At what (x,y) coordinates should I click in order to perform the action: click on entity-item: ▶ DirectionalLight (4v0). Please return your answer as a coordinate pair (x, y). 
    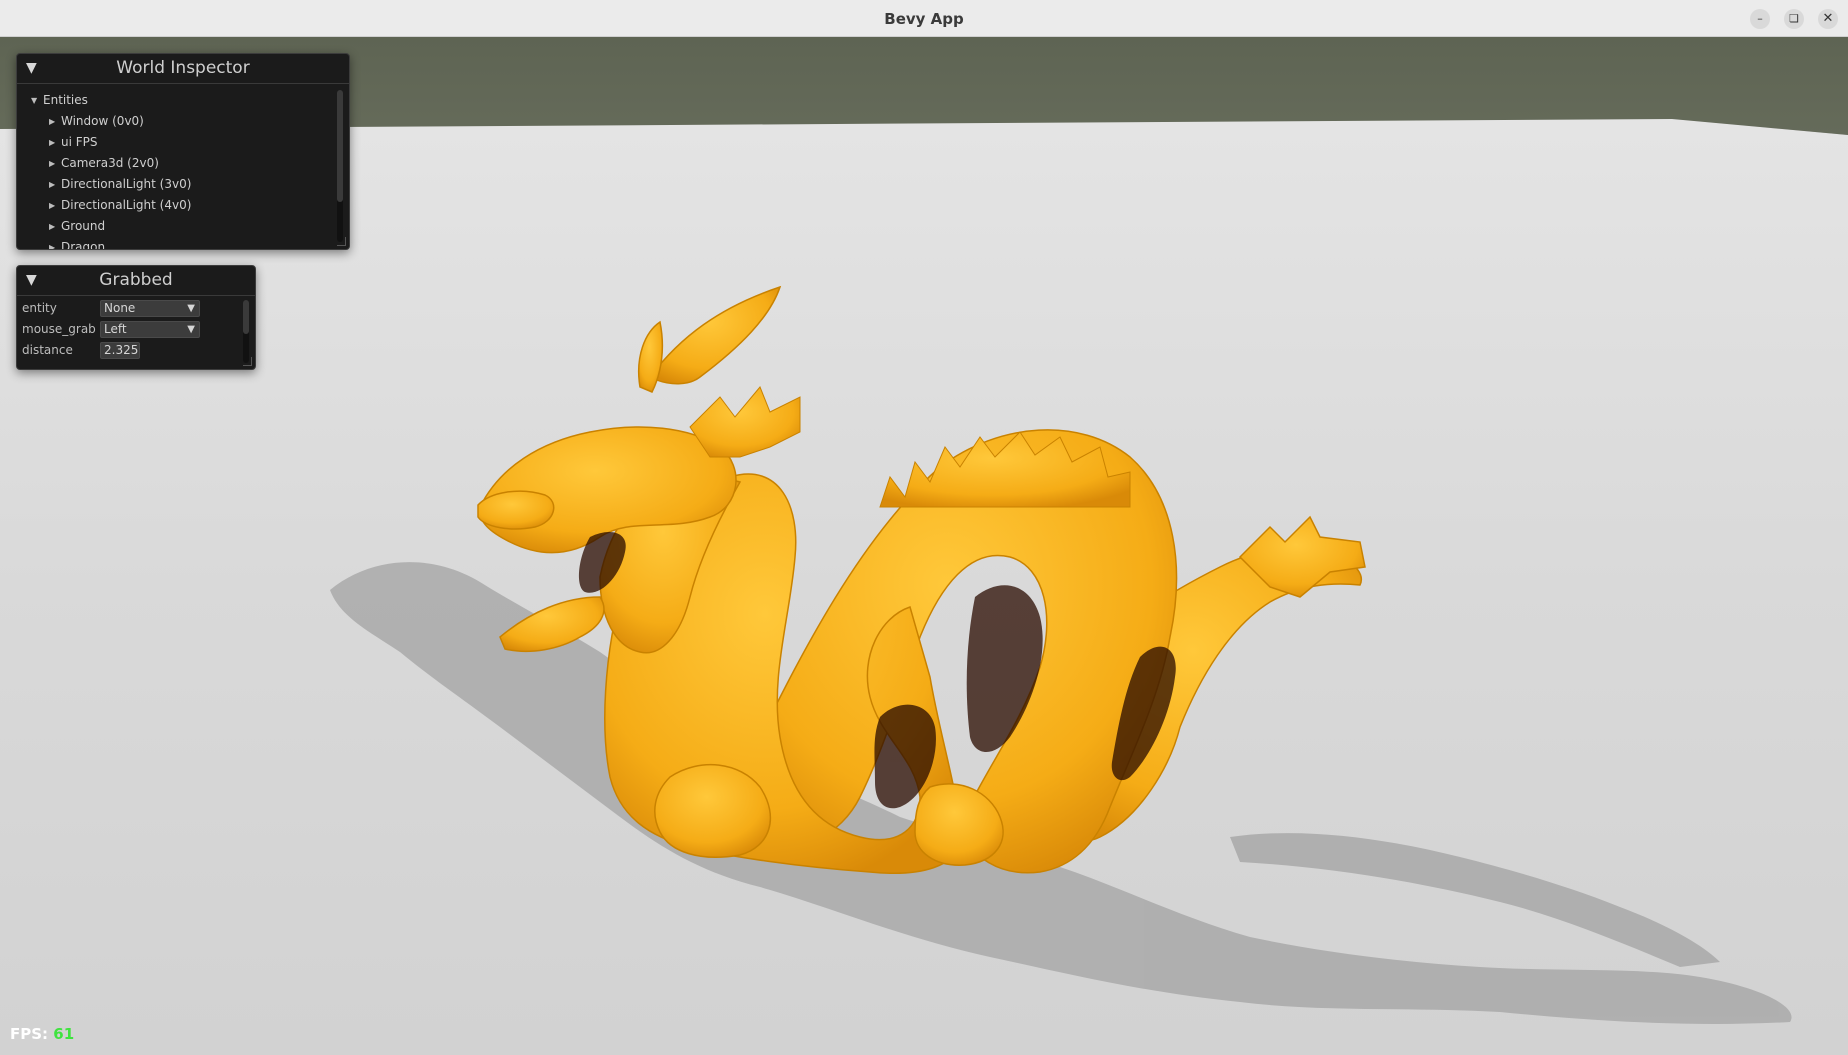
    Looking at the image, I should click on (111, 205).